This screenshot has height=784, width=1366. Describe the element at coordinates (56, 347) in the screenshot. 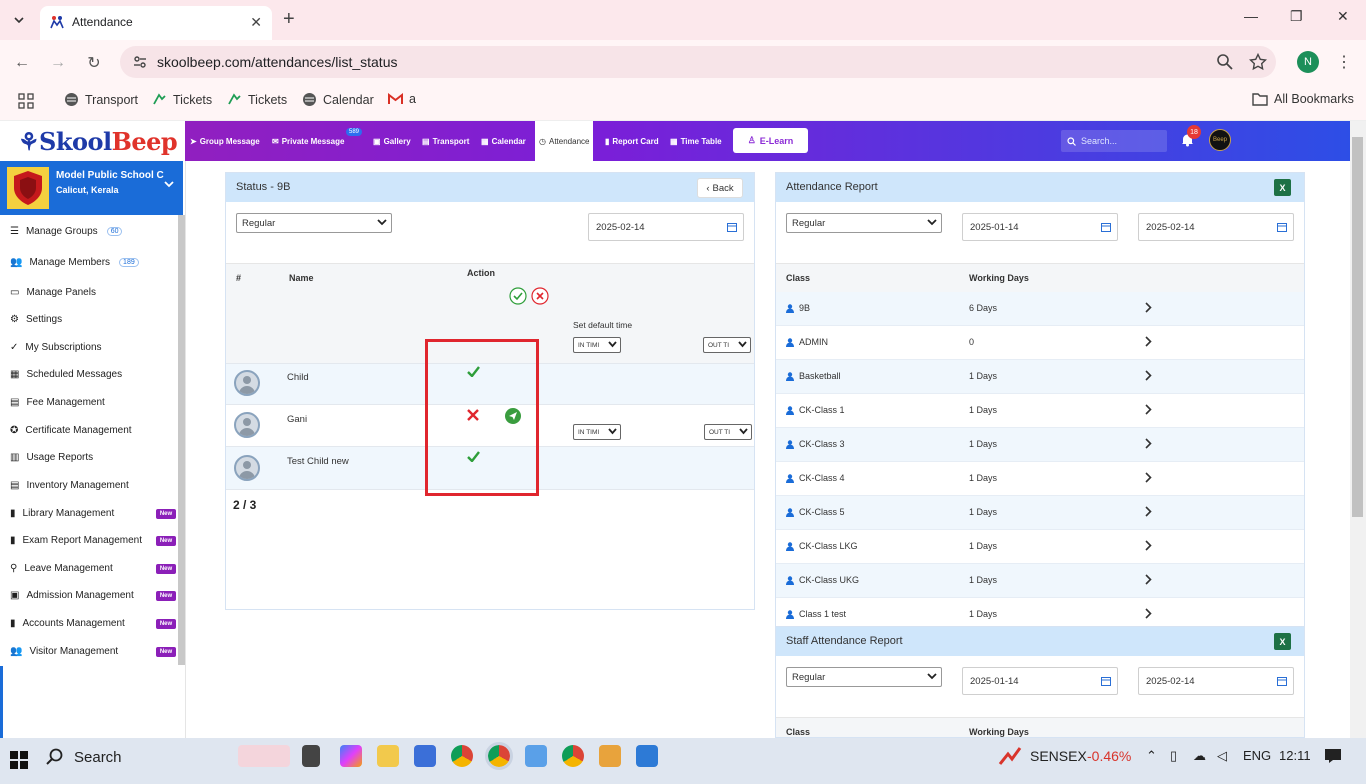

I see `sidebar-item-my-subscriptions: ✓ My Subscriptions` at that location.